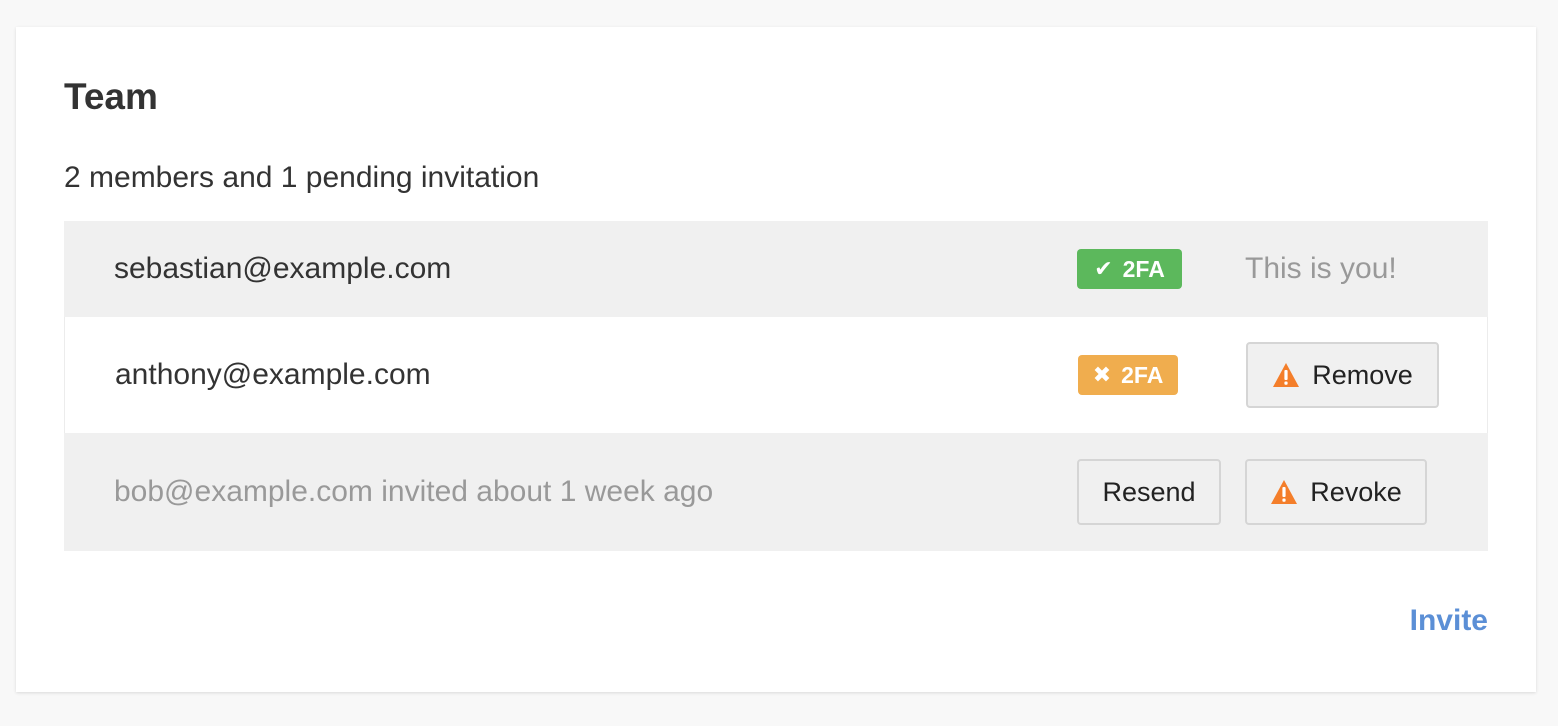  I want to click on check-icon: ✔, so click(1103, 268).